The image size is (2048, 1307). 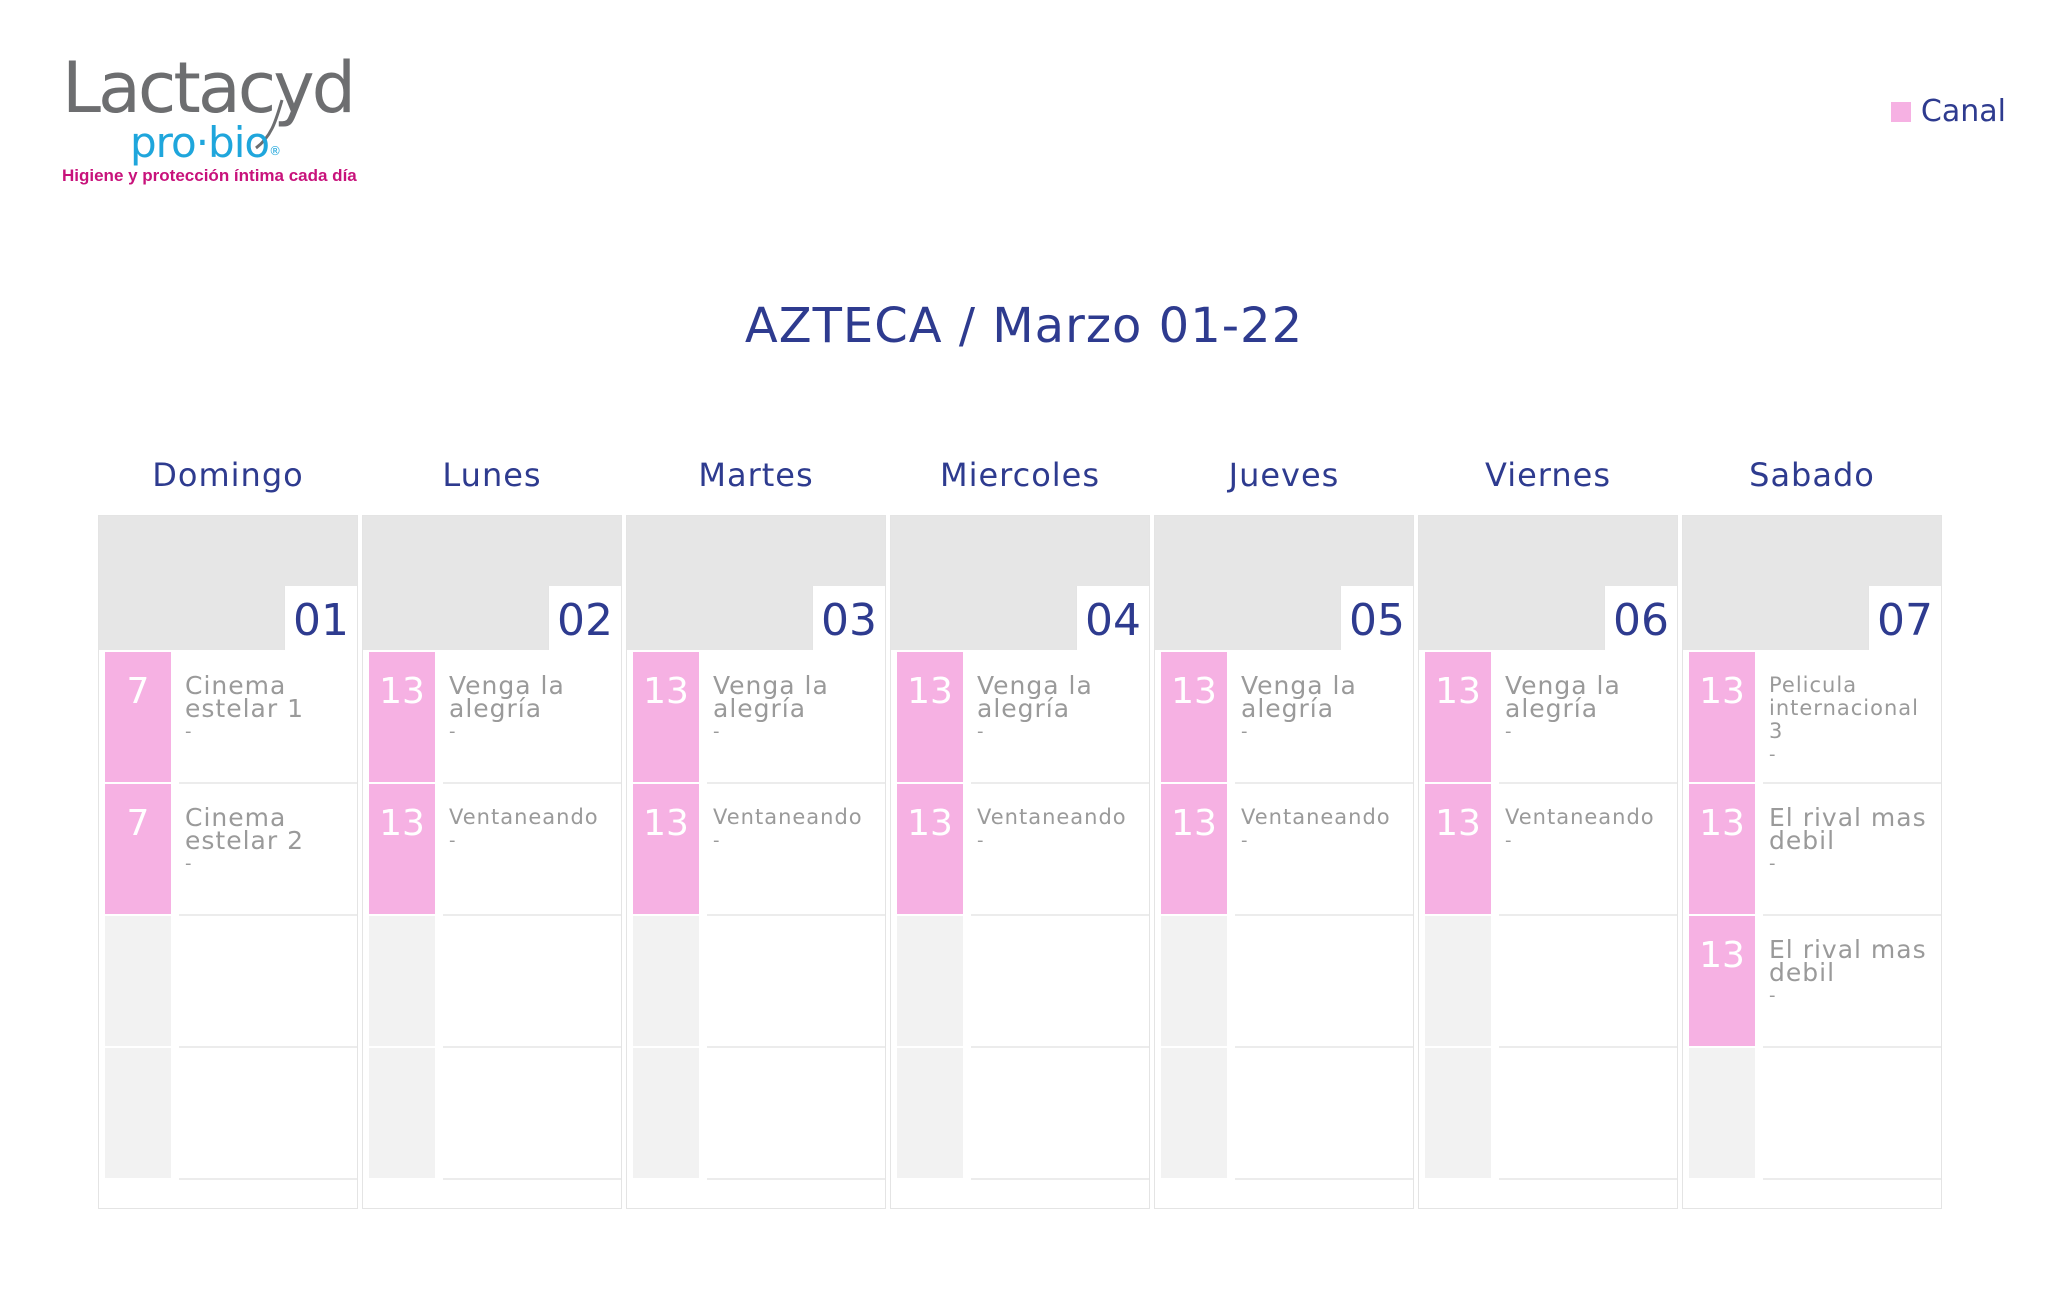 I want to click on legend: Canal, so click(x=1948, y=111).